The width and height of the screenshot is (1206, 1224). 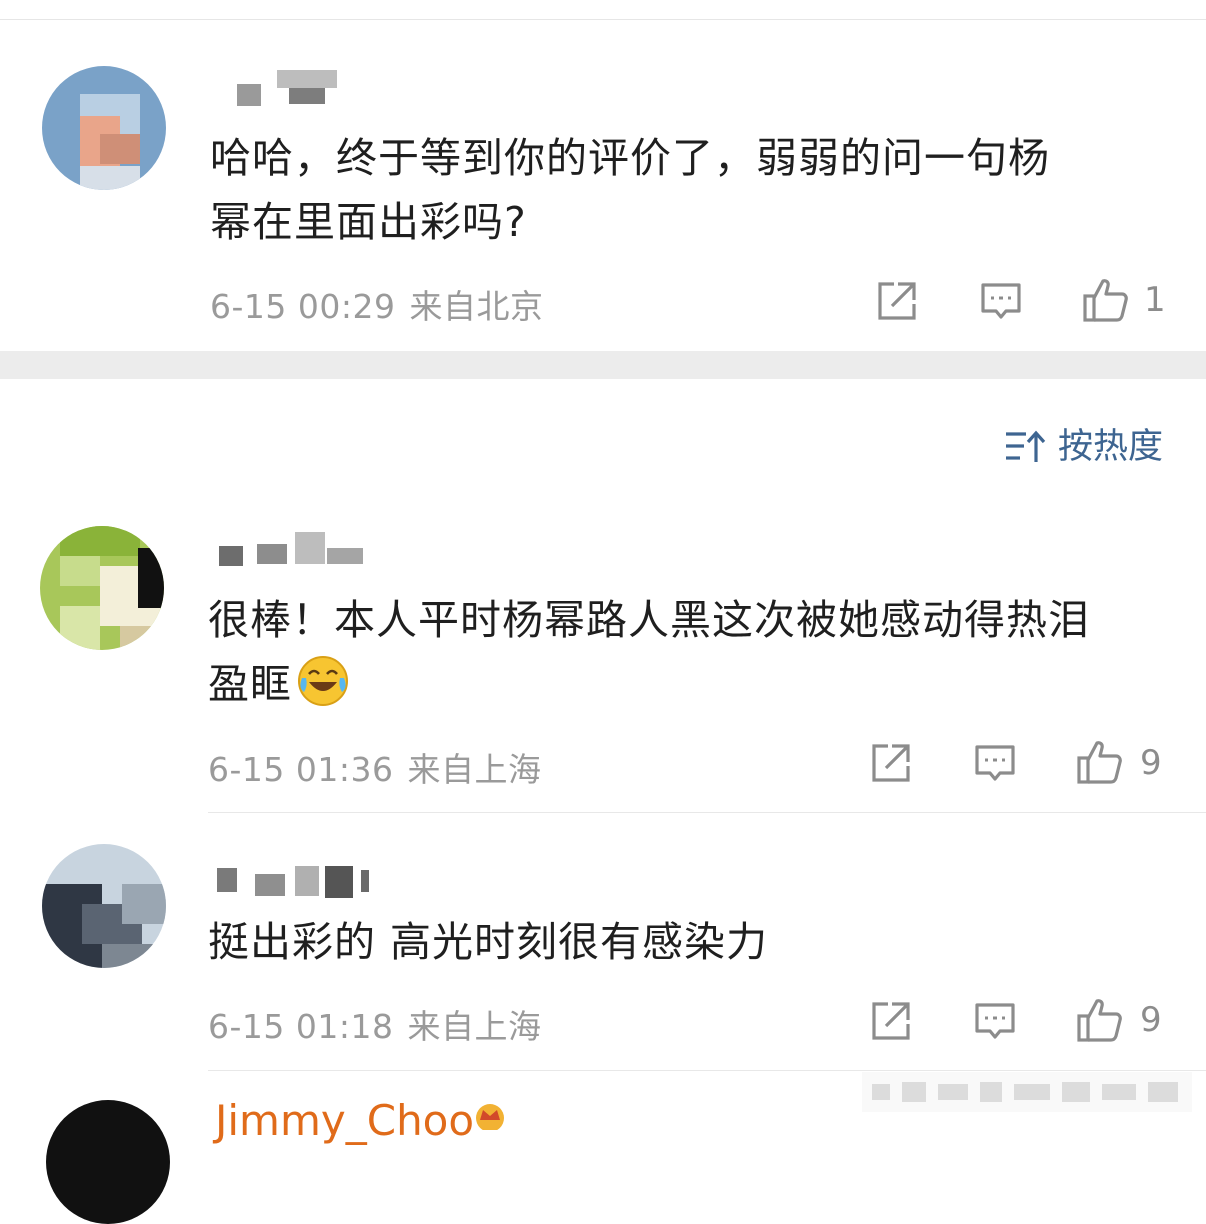 What do you see at coordinates (603, 365) in the screenshot?
I see `section-separator` at bounding box center [603, 365].